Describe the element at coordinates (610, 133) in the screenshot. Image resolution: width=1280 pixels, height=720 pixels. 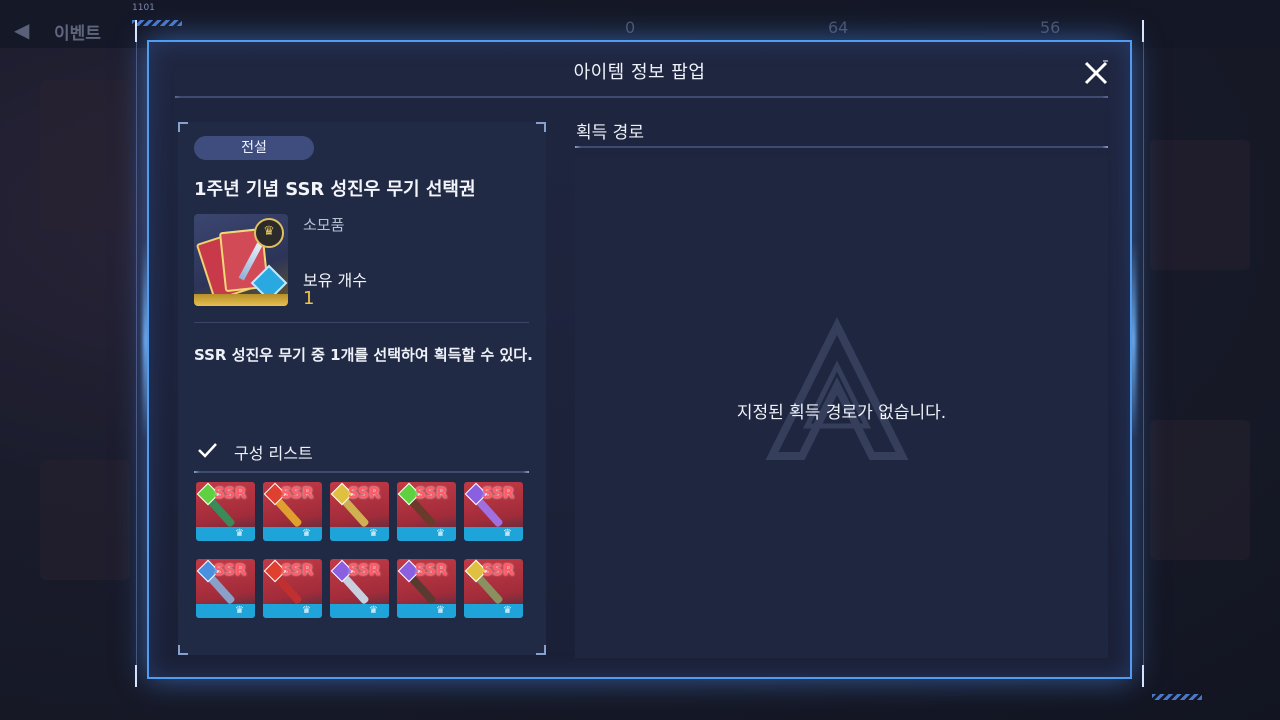
I see `acquisition-title: 획득 경로` at that location.